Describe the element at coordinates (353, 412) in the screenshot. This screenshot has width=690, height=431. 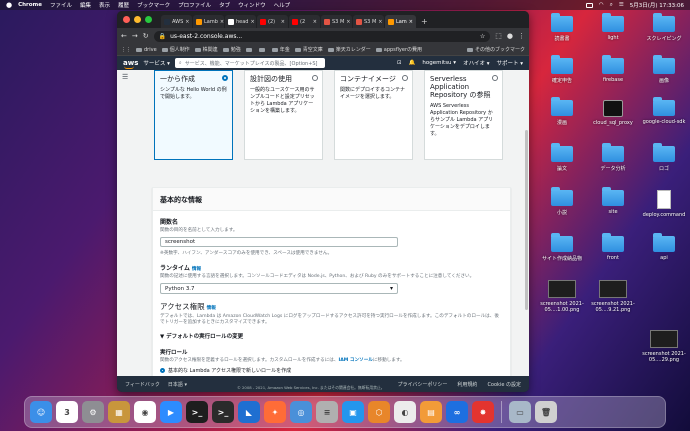
I see `docker-icon: ▣` at that location.